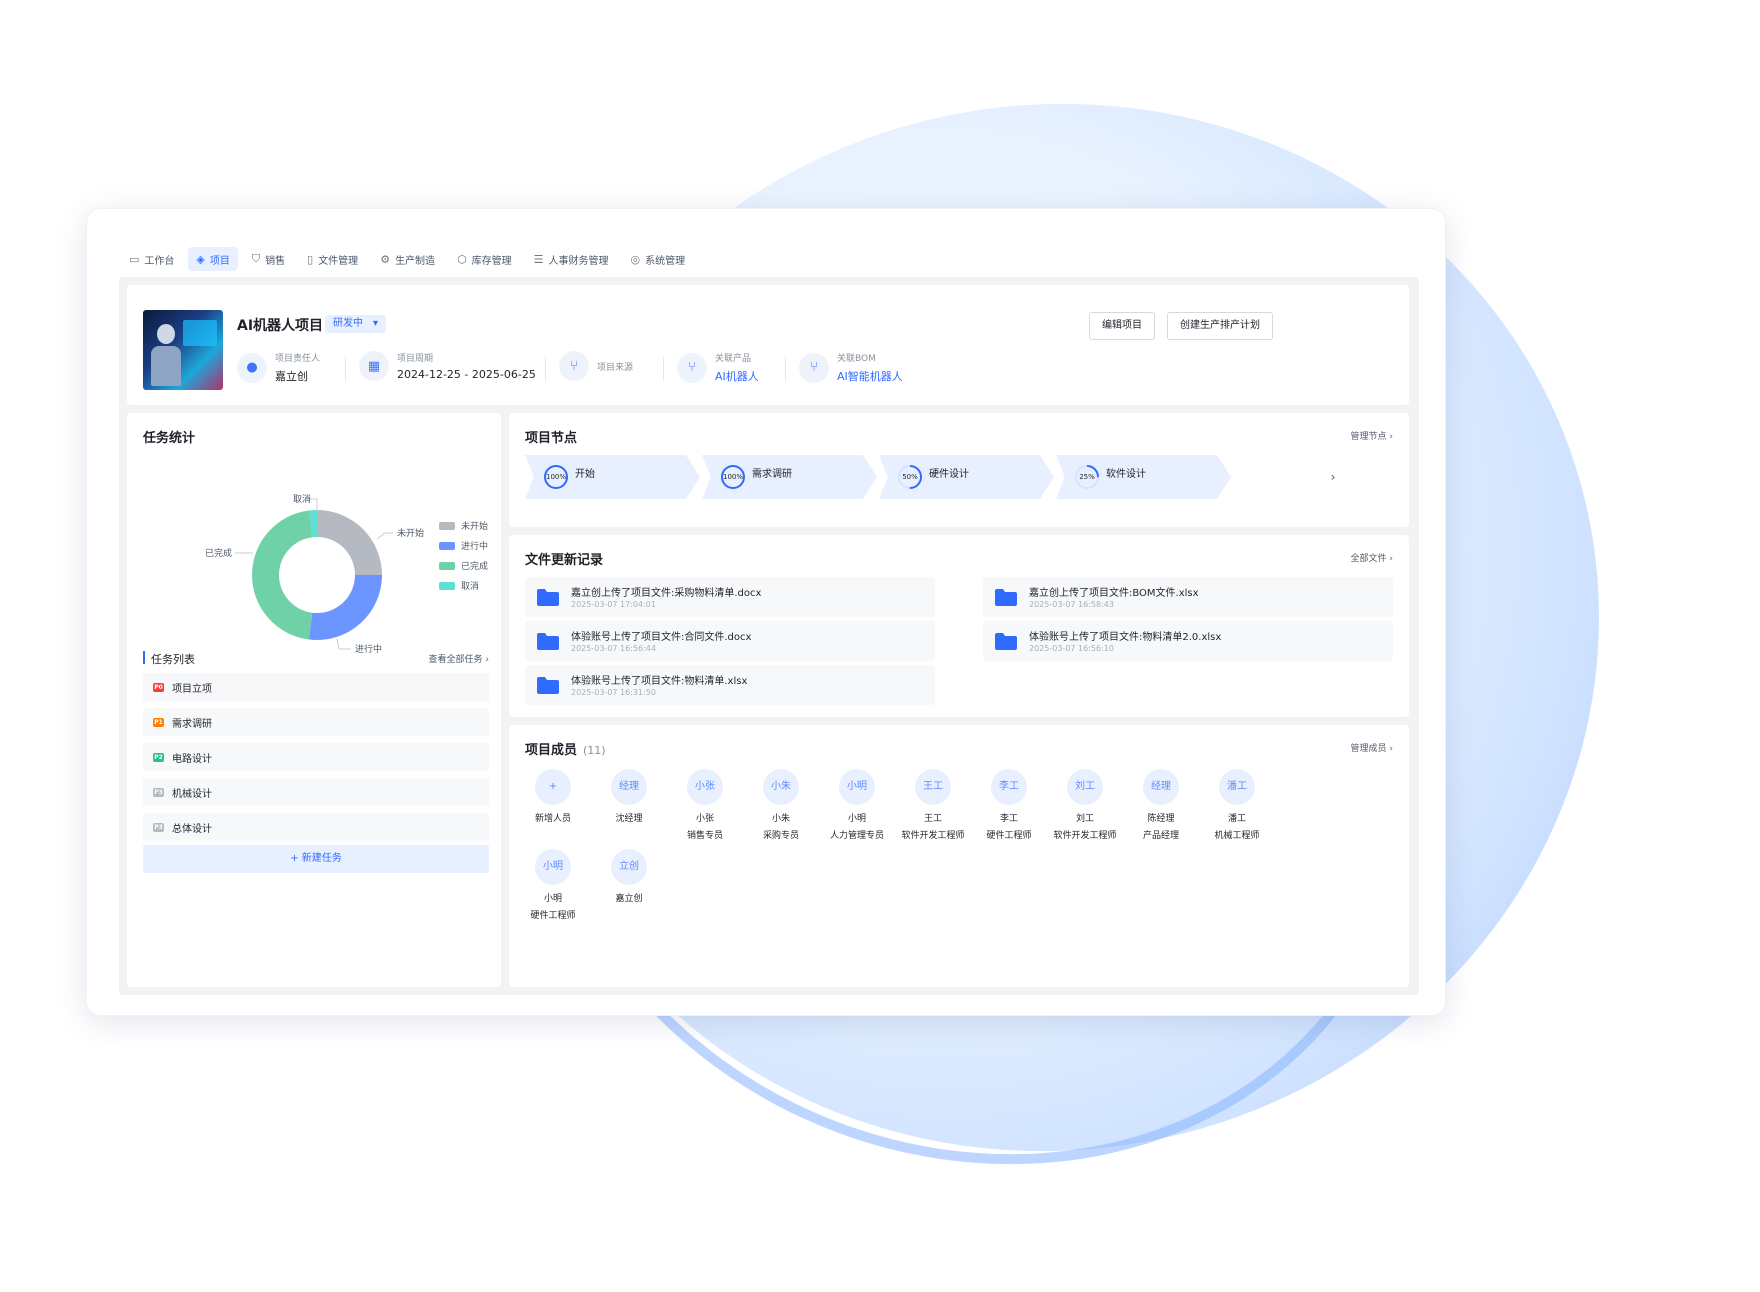 This screenshot has width=1760, height=1292. I want to click on bom-link: AI智能机器人, so click(870, 376).